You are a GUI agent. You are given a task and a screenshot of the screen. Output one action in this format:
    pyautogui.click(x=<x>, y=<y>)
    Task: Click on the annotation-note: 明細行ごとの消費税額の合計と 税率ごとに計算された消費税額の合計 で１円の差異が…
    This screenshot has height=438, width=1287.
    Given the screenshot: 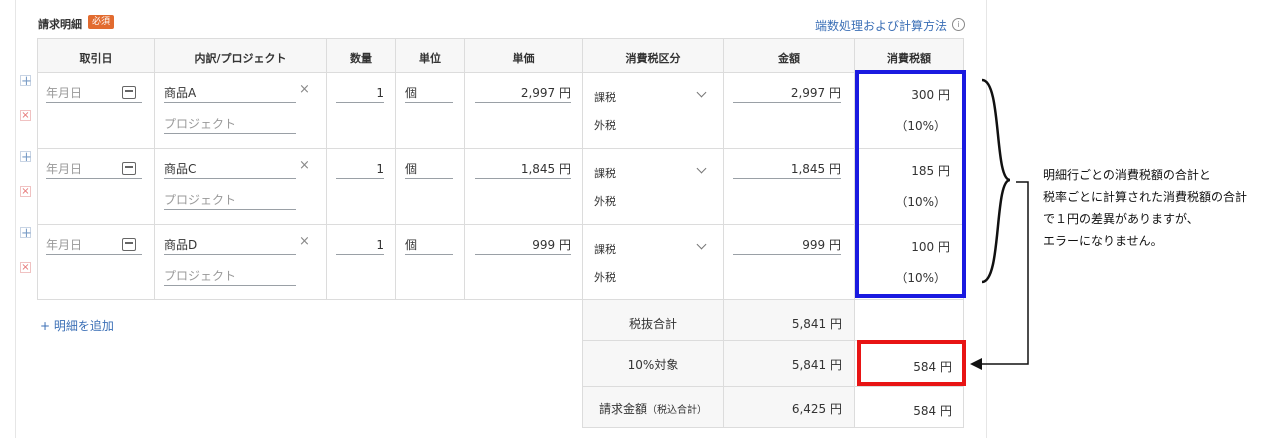 What is the action you would take?
    pyautogui.click(x=1163, y=208)
    